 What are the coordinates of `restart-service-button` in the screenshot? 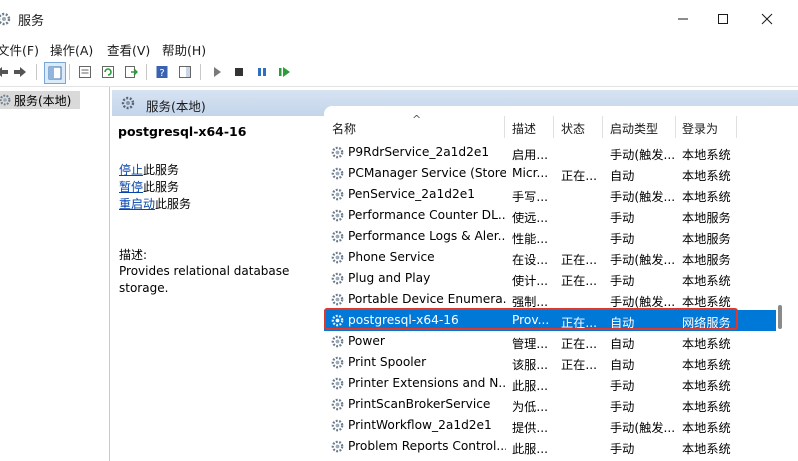 It's located at (285, 72).